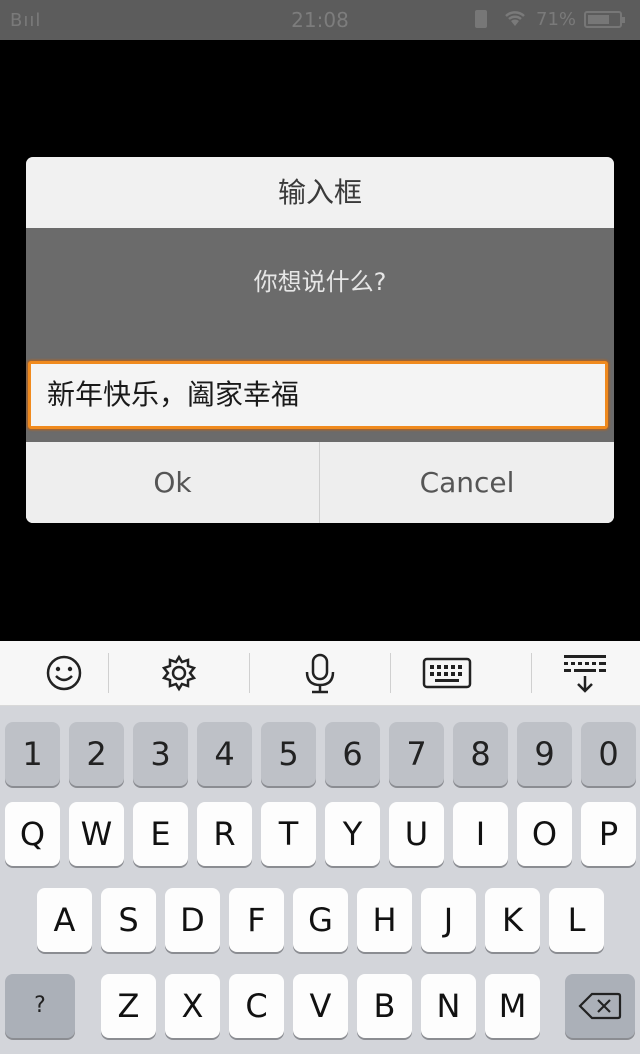 The image size is (640, 1054). Describe the element at coordinates (320, 920) in the screenshot. I see `key-g: G` at that location.